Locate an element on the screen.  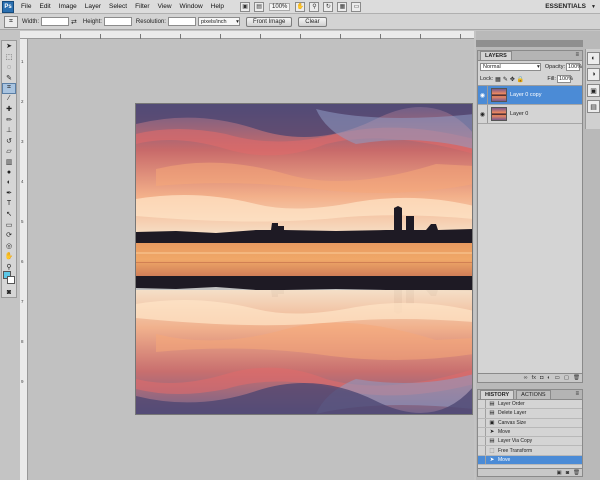
history-item: ▤ Layer Order is located at coordinates (530, 405).